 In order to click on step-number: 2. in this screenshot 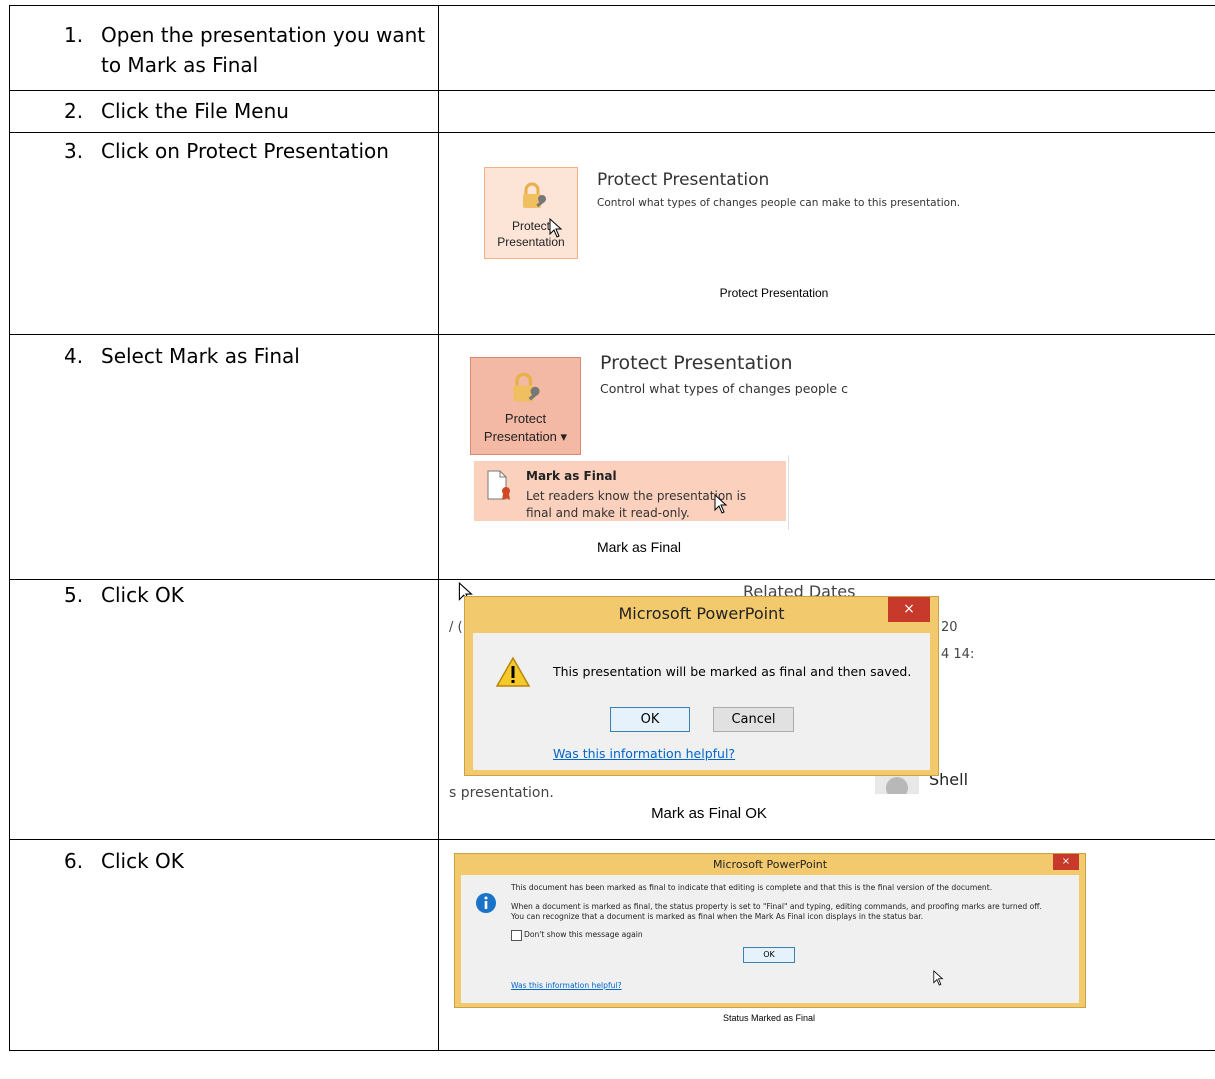, I will do `click(74, 111)`.